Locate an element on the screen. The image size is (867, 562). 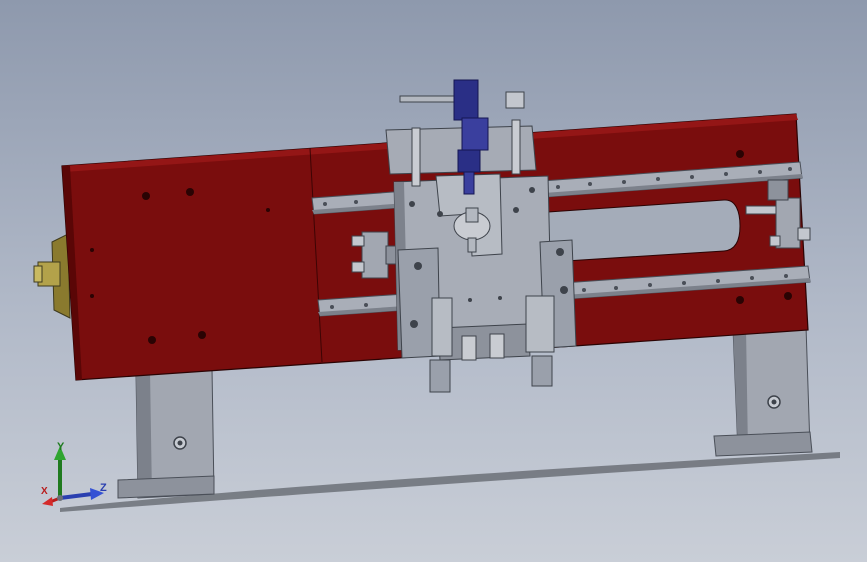
triad-y-label: Y is located at coordinates (61, 447).